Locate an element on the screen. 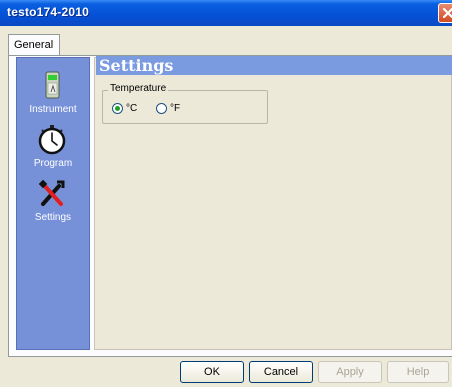 The width and height of the screenshot is (452, 387). sidebar-item-label: Instrument is located at coordinates (53, 109).